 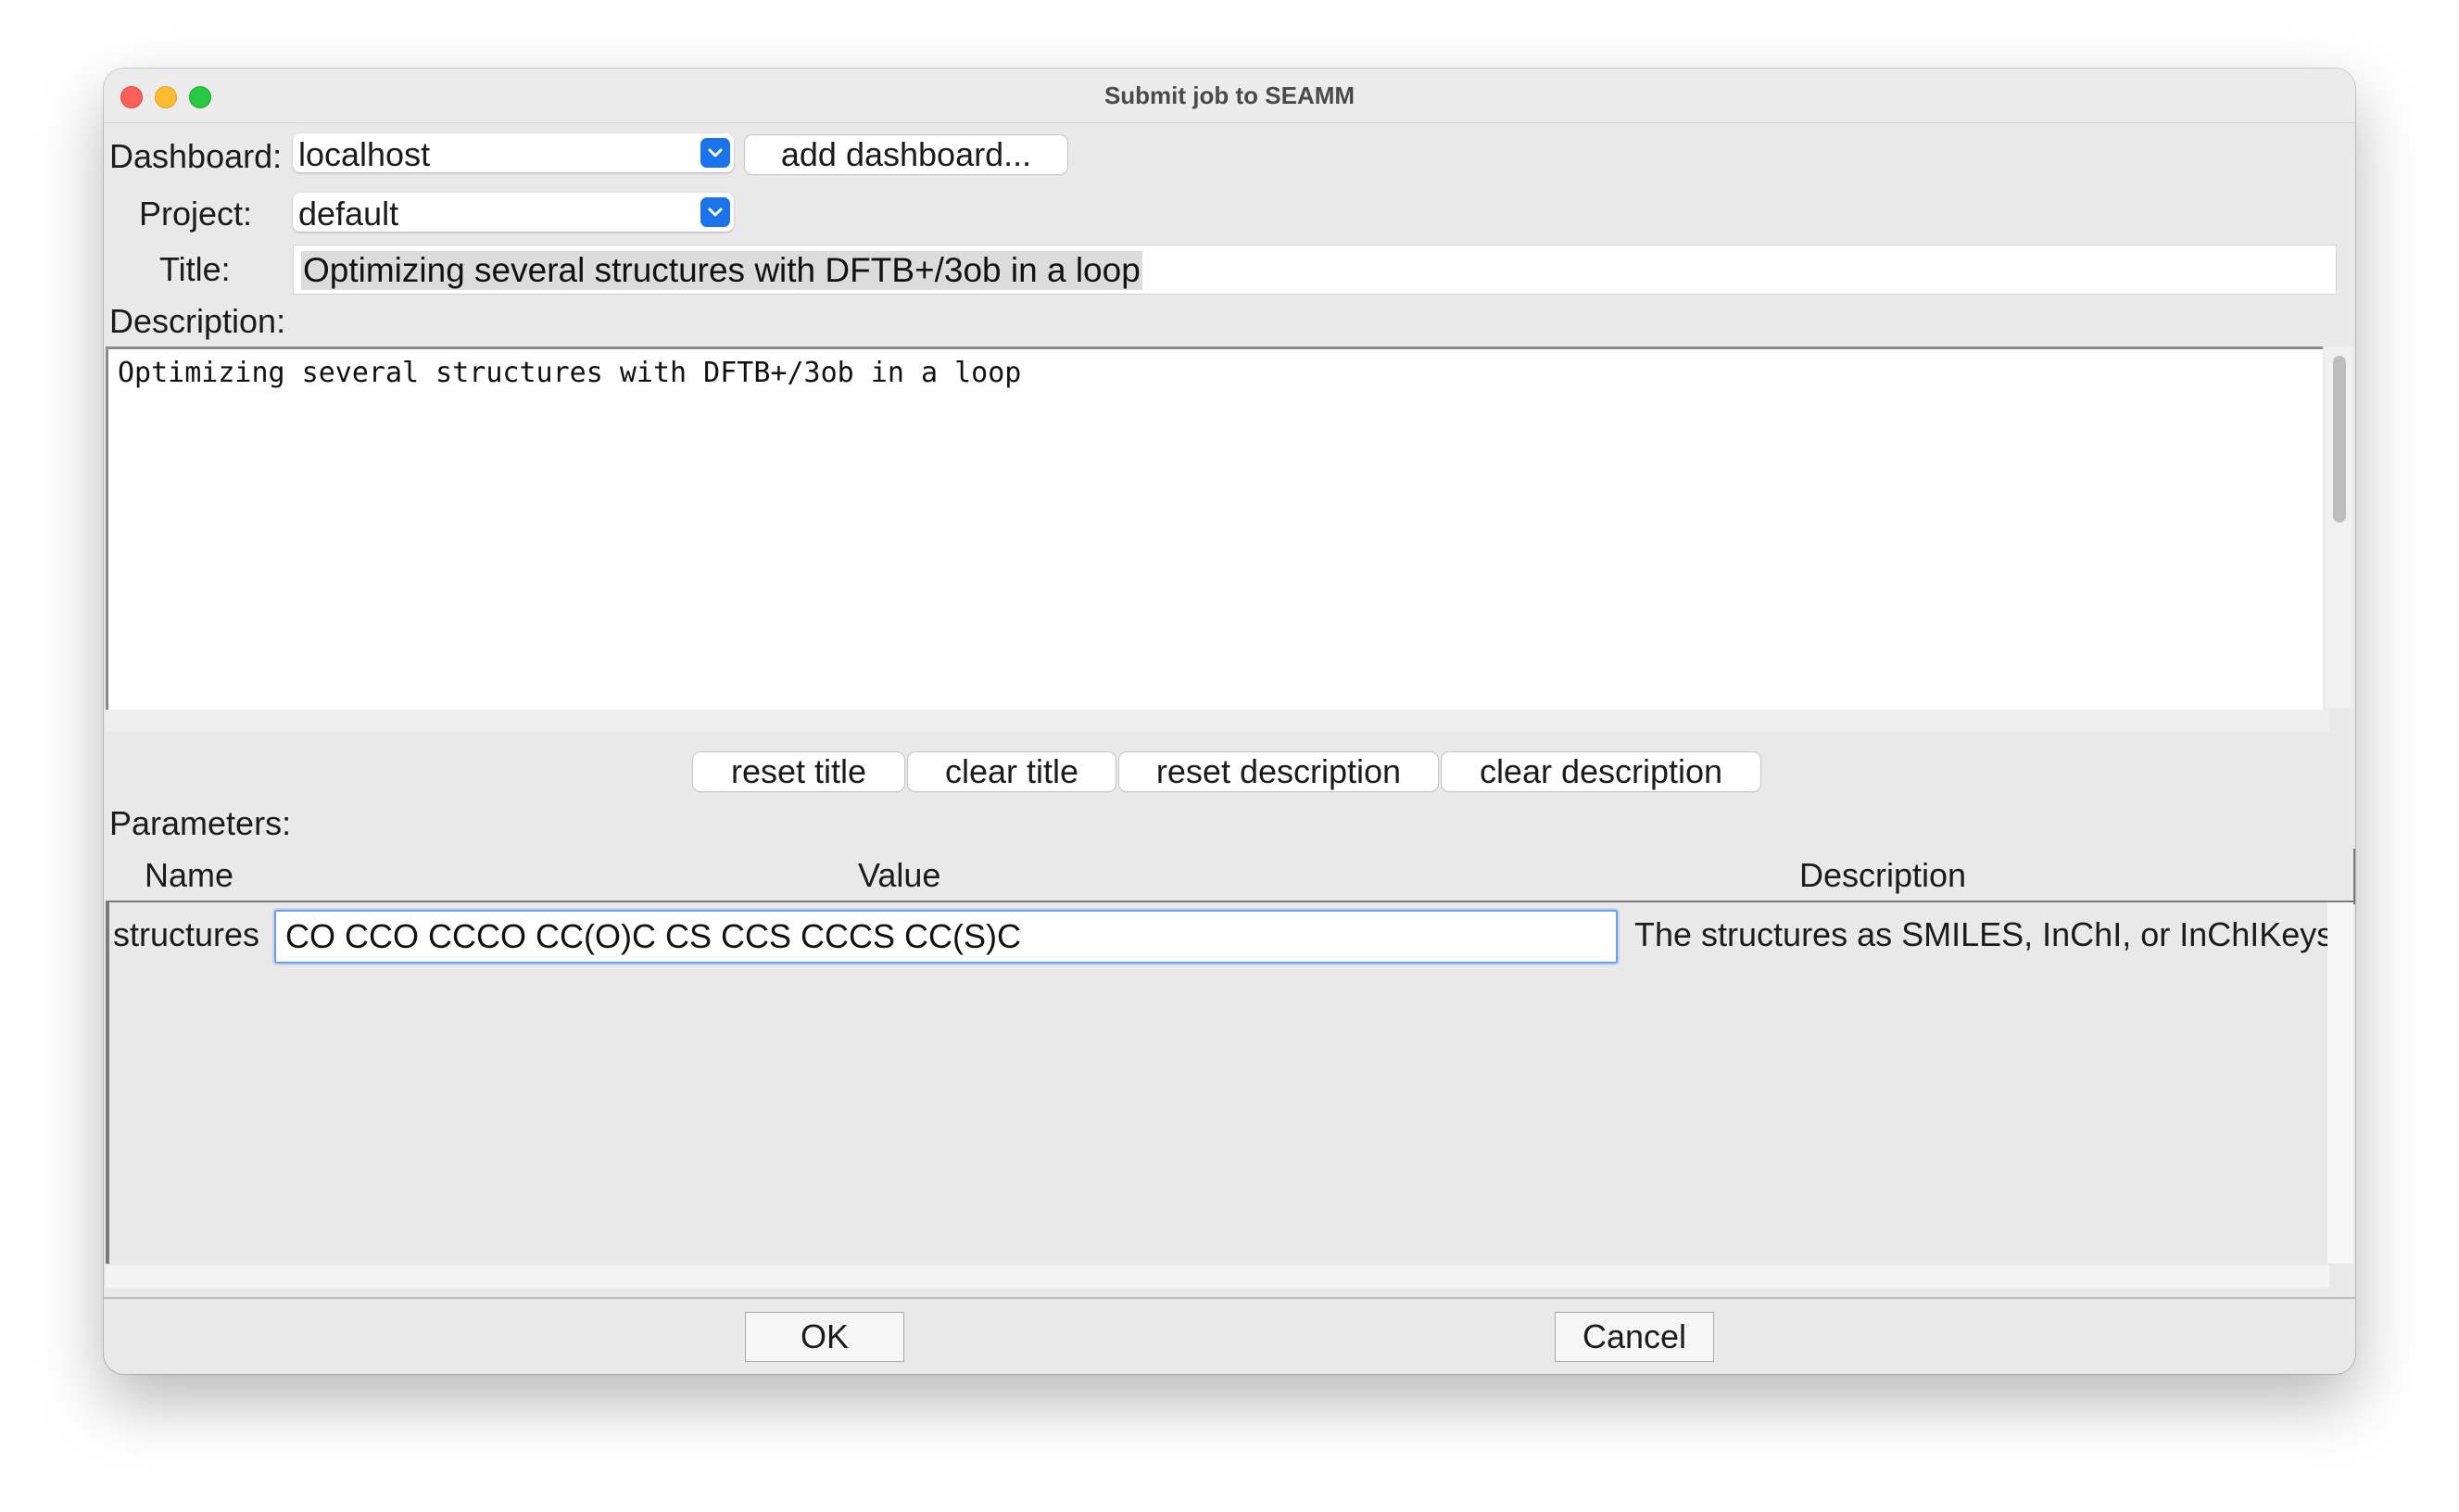 What do you see at coordinates (1217, 721) in the screenshot?
I see `description-horizontal-scrollbar` at bounding box center [1217, 721].